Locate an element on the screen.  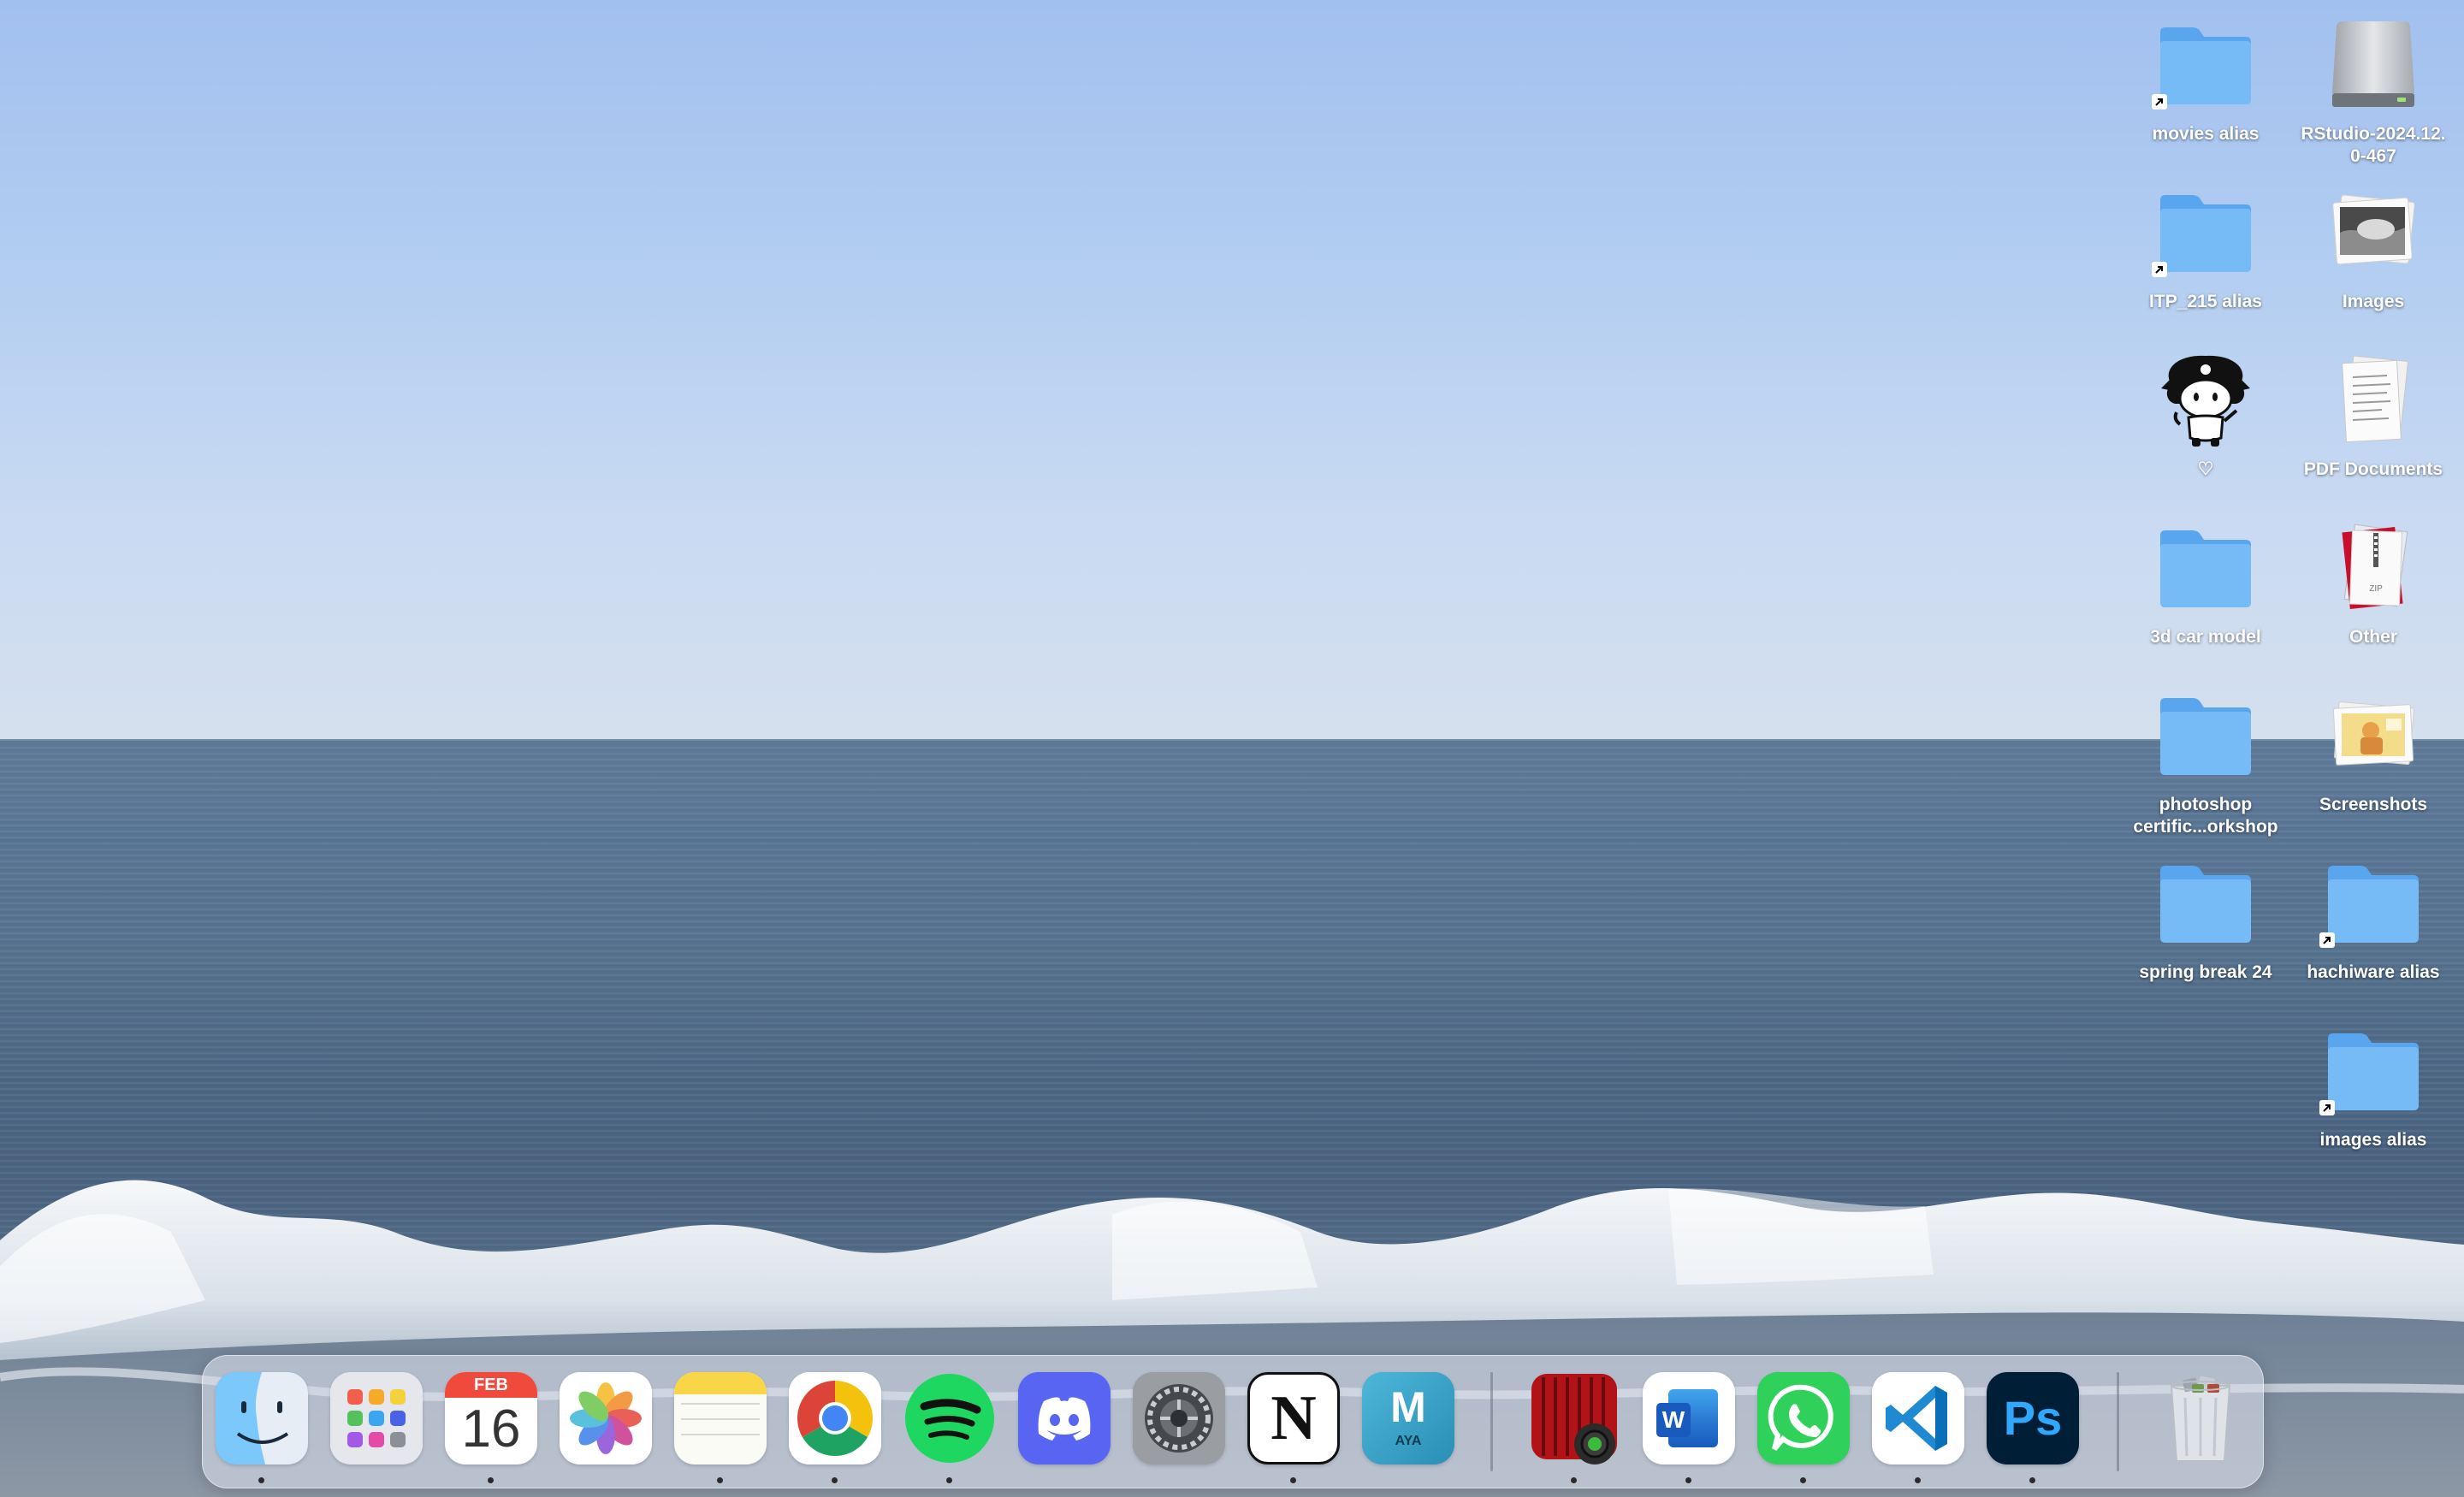
desktop-icon-images-alias: images alias is located at coordinates (2373, 1085).